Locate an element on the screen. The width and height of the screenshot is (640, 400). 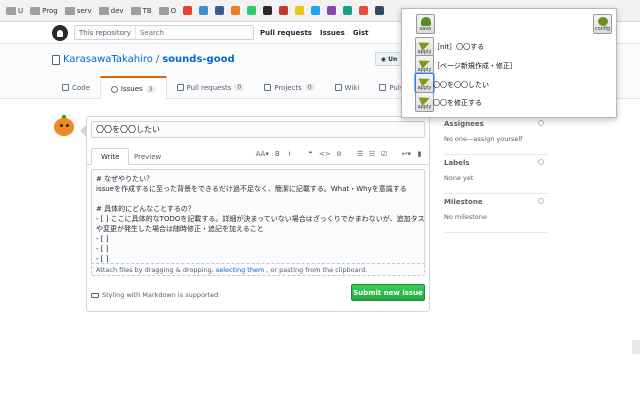
save-button: save is located at coordinates (425, 24).